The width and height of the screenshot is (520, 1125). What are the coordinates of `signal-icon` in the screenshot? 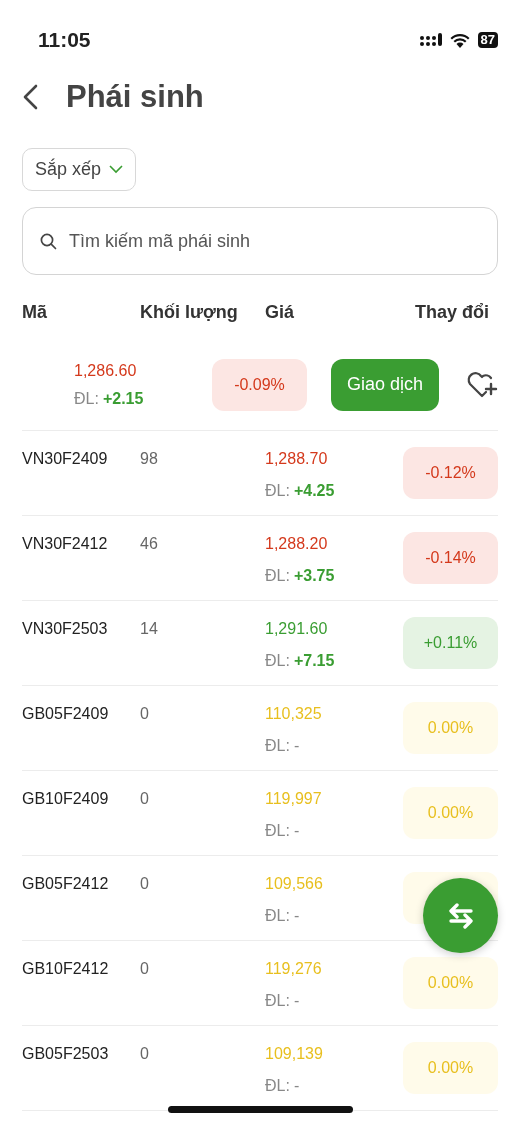 It's located at (430, 40).